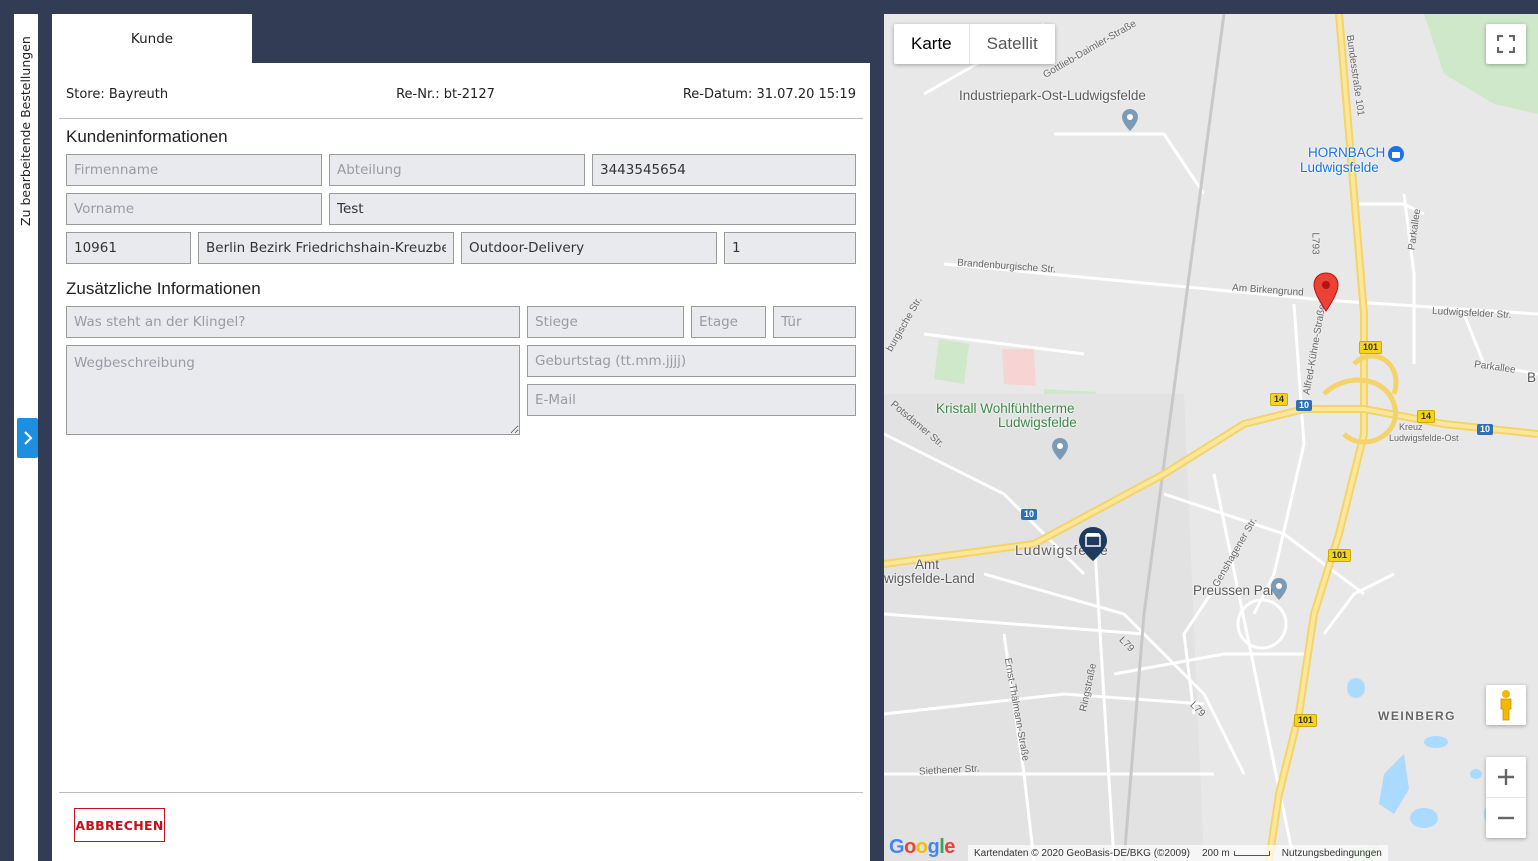 The width and height of the screenshot is (1538, 861). Describe the element at coordinates (929, 578) in the screenshot. I see `map-label-amt-land: wigsfelde-Land` at that location.